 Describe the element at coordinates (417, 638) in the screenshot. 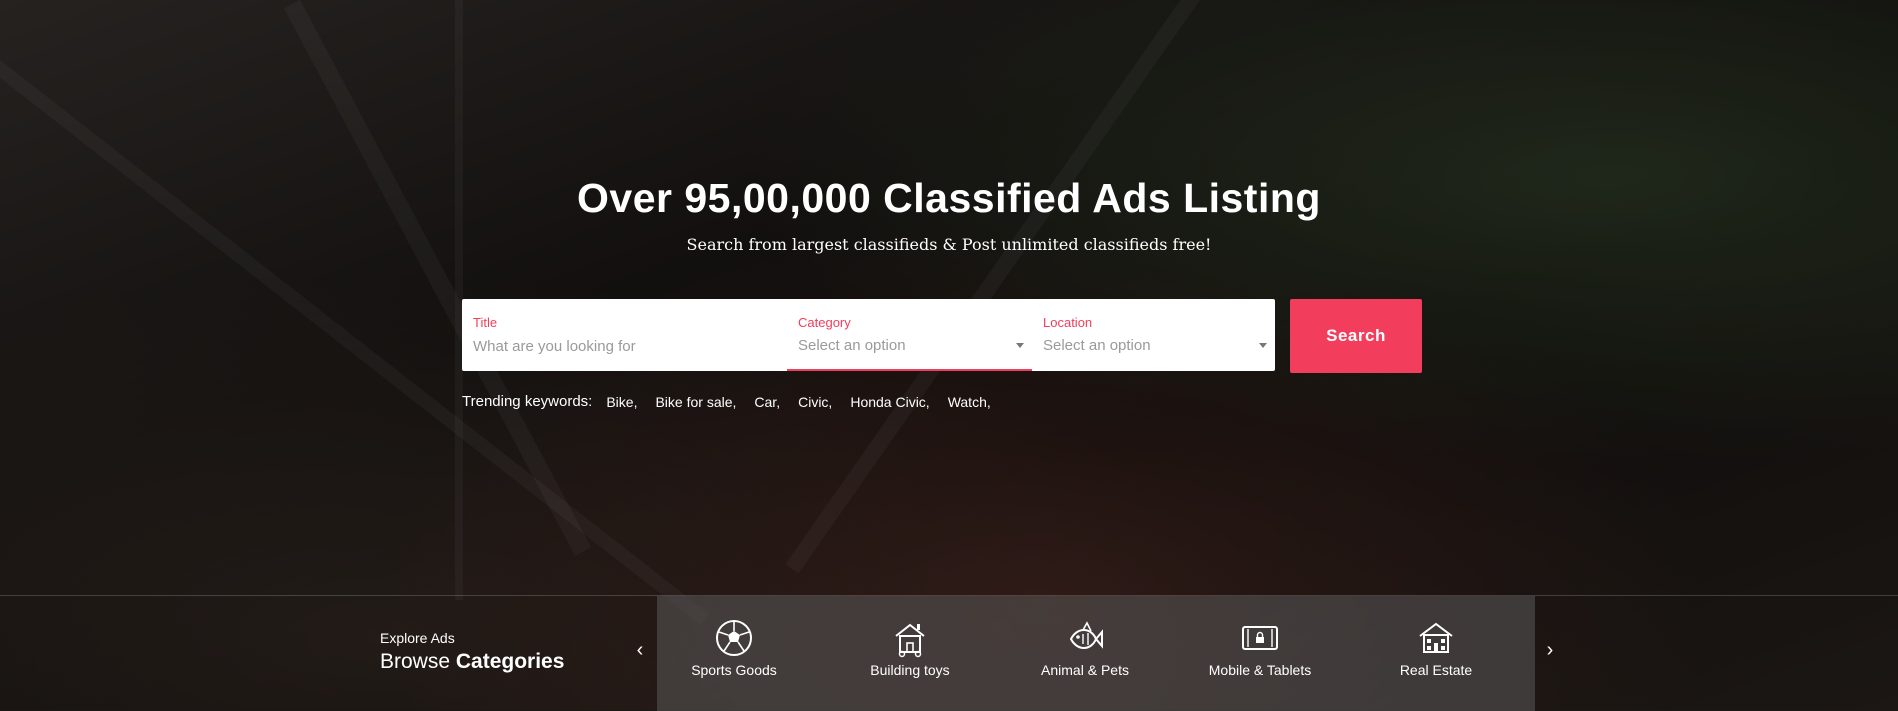

I see `category-kicker: Explore Ads` at that location.